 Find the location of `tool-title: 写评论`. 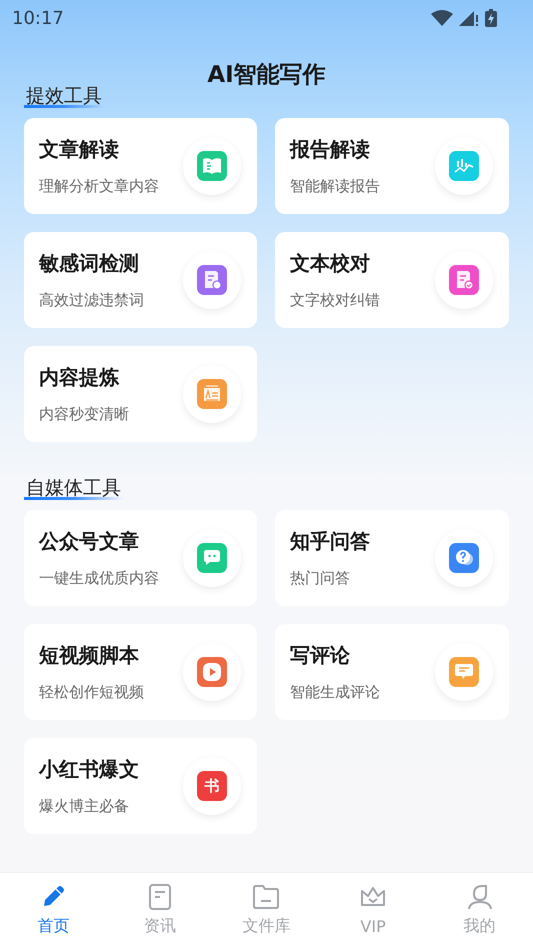

tool-title: 写评论 is located at coordinates (320, 655).